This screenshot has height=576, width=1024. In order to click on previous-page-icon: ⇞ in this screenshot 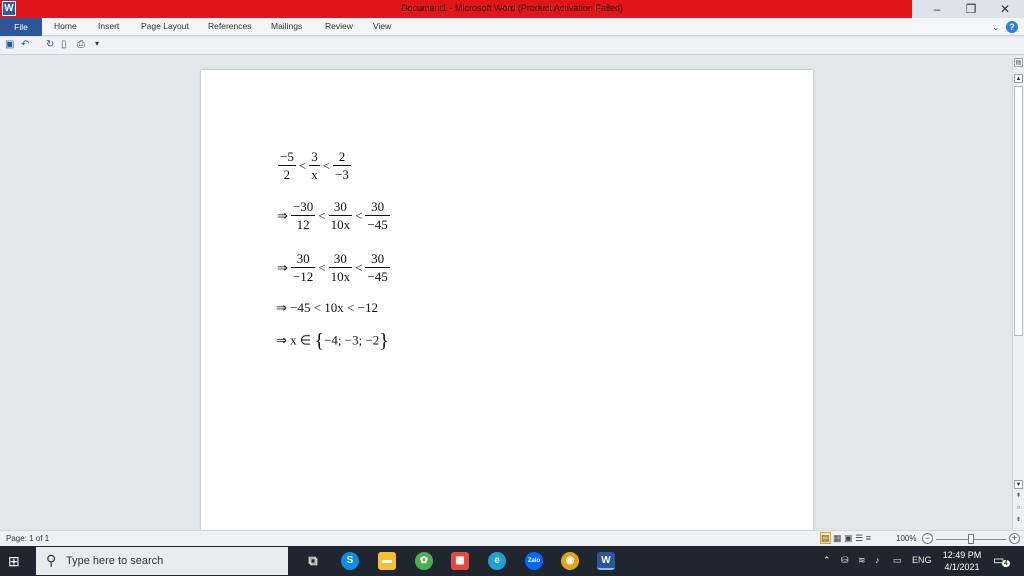, I will do `click(1018, 496)`.